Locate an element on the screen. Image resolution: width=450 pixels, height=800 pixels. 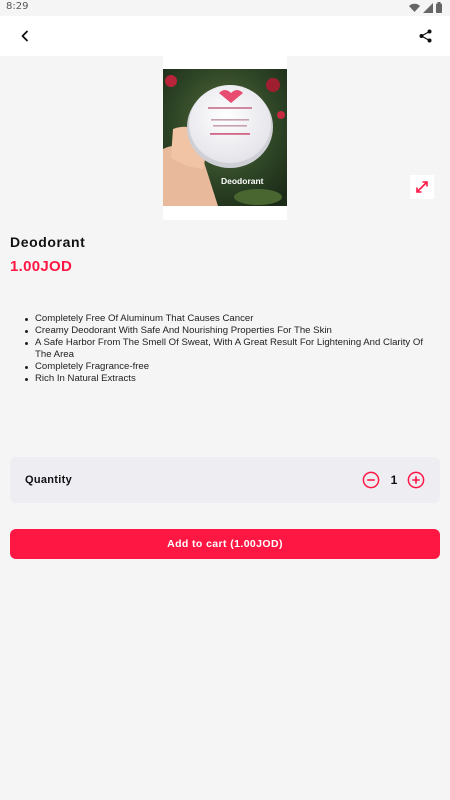
product-image-frame: Deodorant is located at coordinates (225, 138).